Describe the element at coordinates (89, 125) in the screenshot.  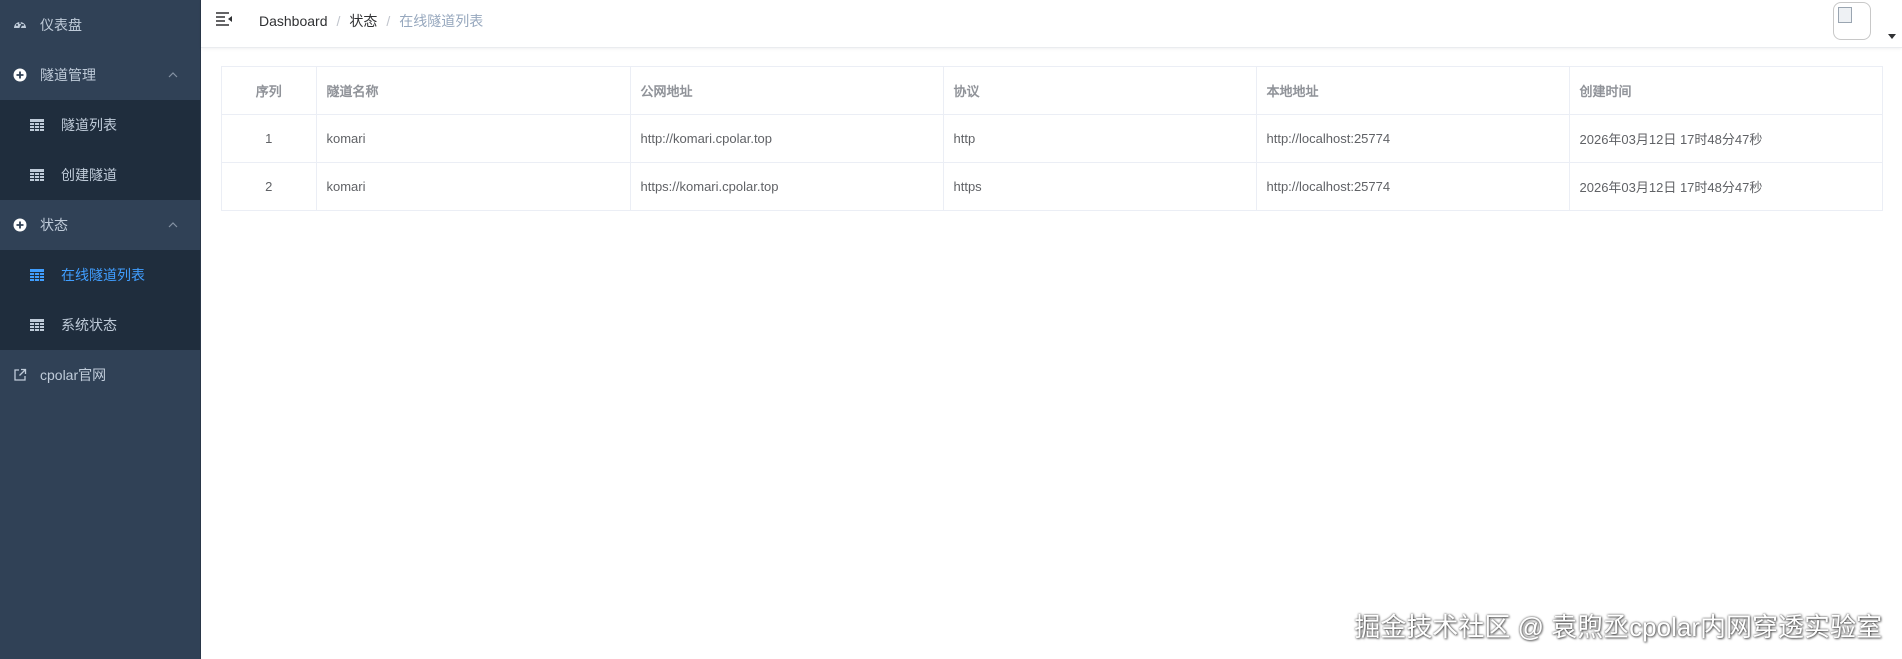
I see `sidebar-item-label: 隧道列表` at that location.